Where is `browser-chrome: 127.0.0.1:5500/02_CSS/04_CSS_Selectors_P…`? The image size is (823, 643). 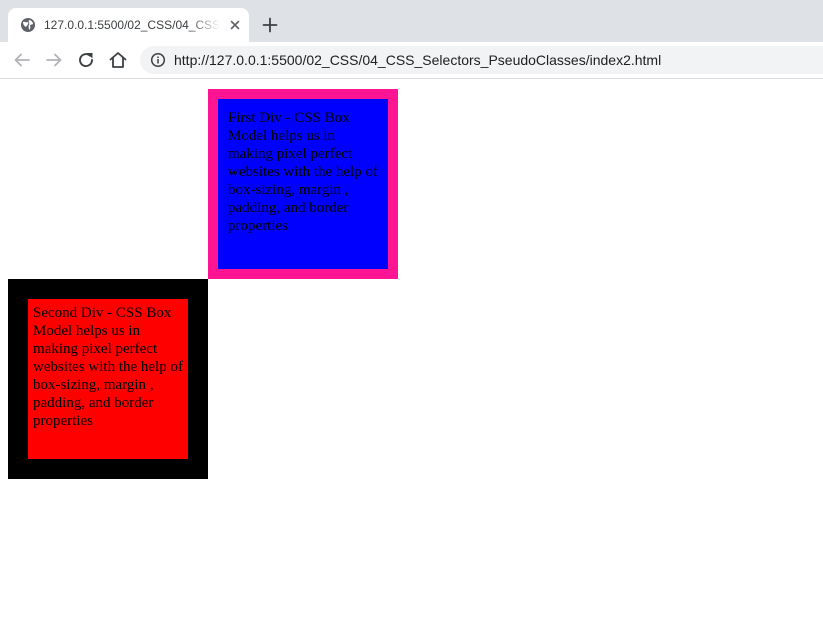
browser-chrome: 127.0.0.1:5500/02_CSS/04_CSS_Selectors_P… is located at coordinates (411, 39).